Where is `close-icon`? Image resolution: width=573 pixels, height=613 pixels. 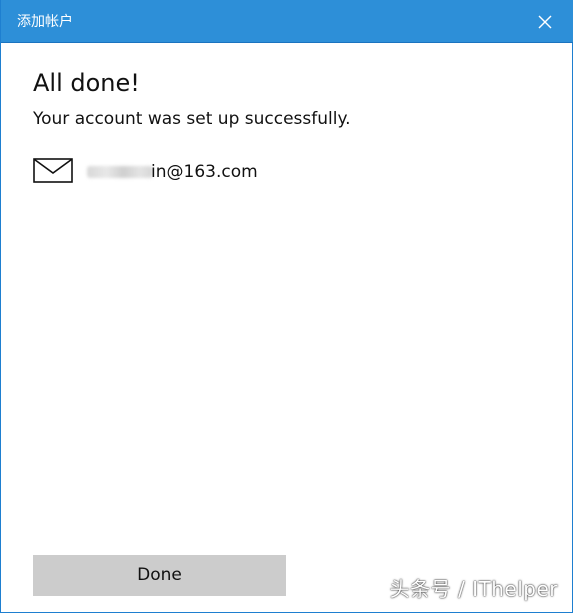
close-icon is located at coordinates (545, 22).